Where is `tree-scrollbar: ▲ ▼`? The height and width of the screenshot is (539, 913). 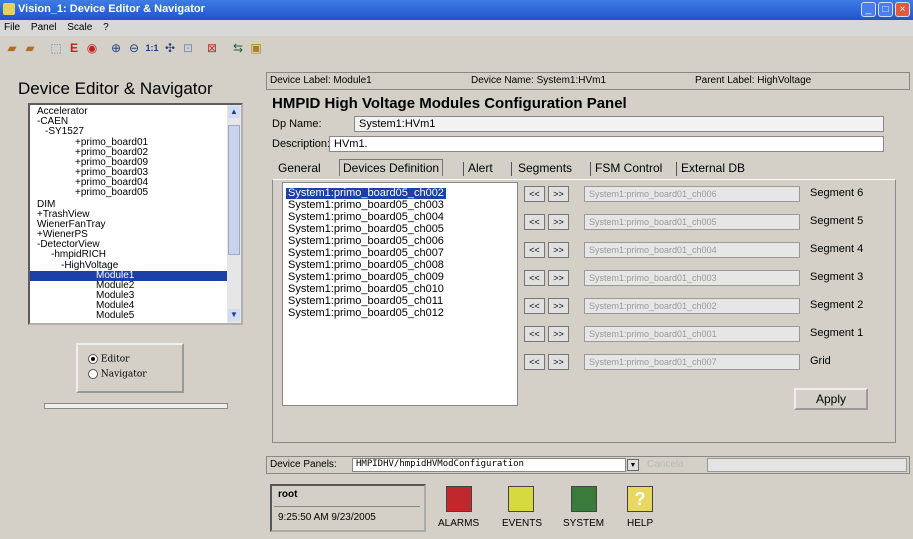 tree-scrollbar: ▲ ▼ is located at coordinates (234, 214).